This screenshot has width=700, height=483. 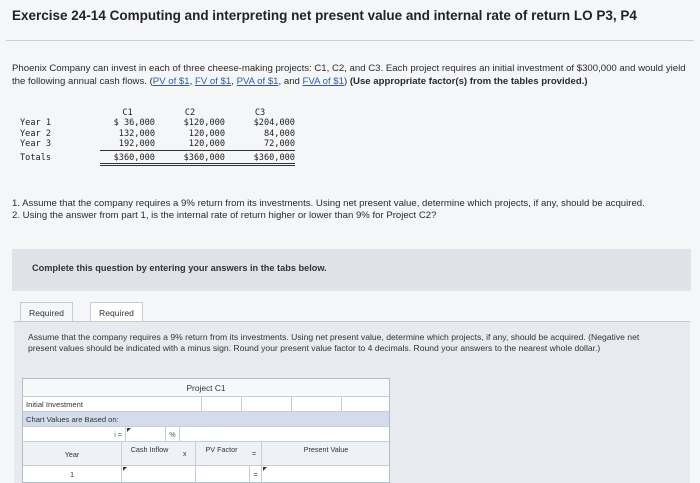 I want to click on equals-sign: =, so click(x=254, y=454).